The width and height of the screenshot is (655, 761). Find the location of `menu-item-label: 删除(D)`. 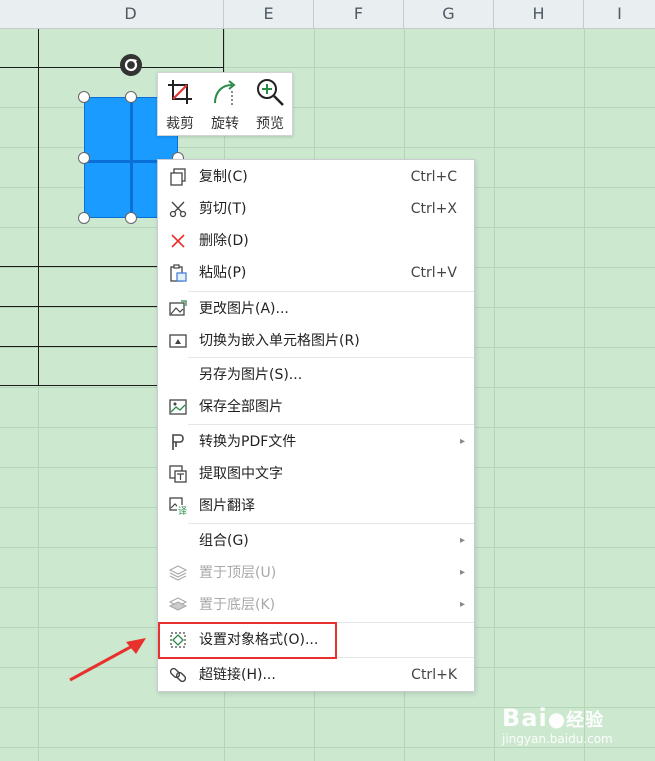

menu-item-label: 删除(D) is located at coordinates (224, 241).